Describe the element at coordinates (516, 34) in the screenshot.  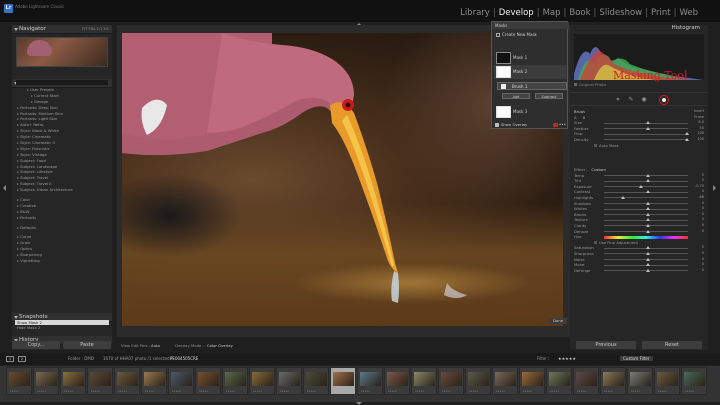
I see `create-new-mask-button: Create New Mask` at that location.